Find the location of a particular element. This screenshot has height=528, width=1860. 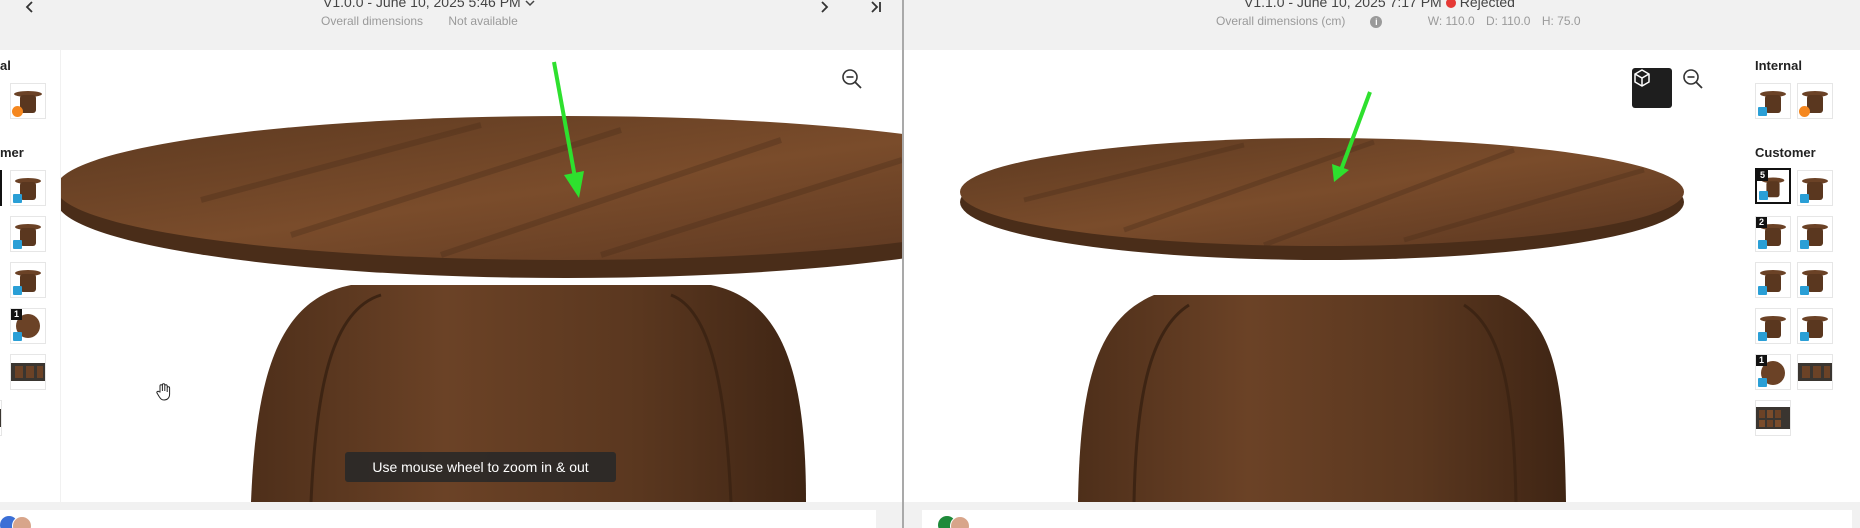

right-version-title: V1.1.0 - June 10, 2025 7:17 PM Rejected is located at coordinates (1379, 5).